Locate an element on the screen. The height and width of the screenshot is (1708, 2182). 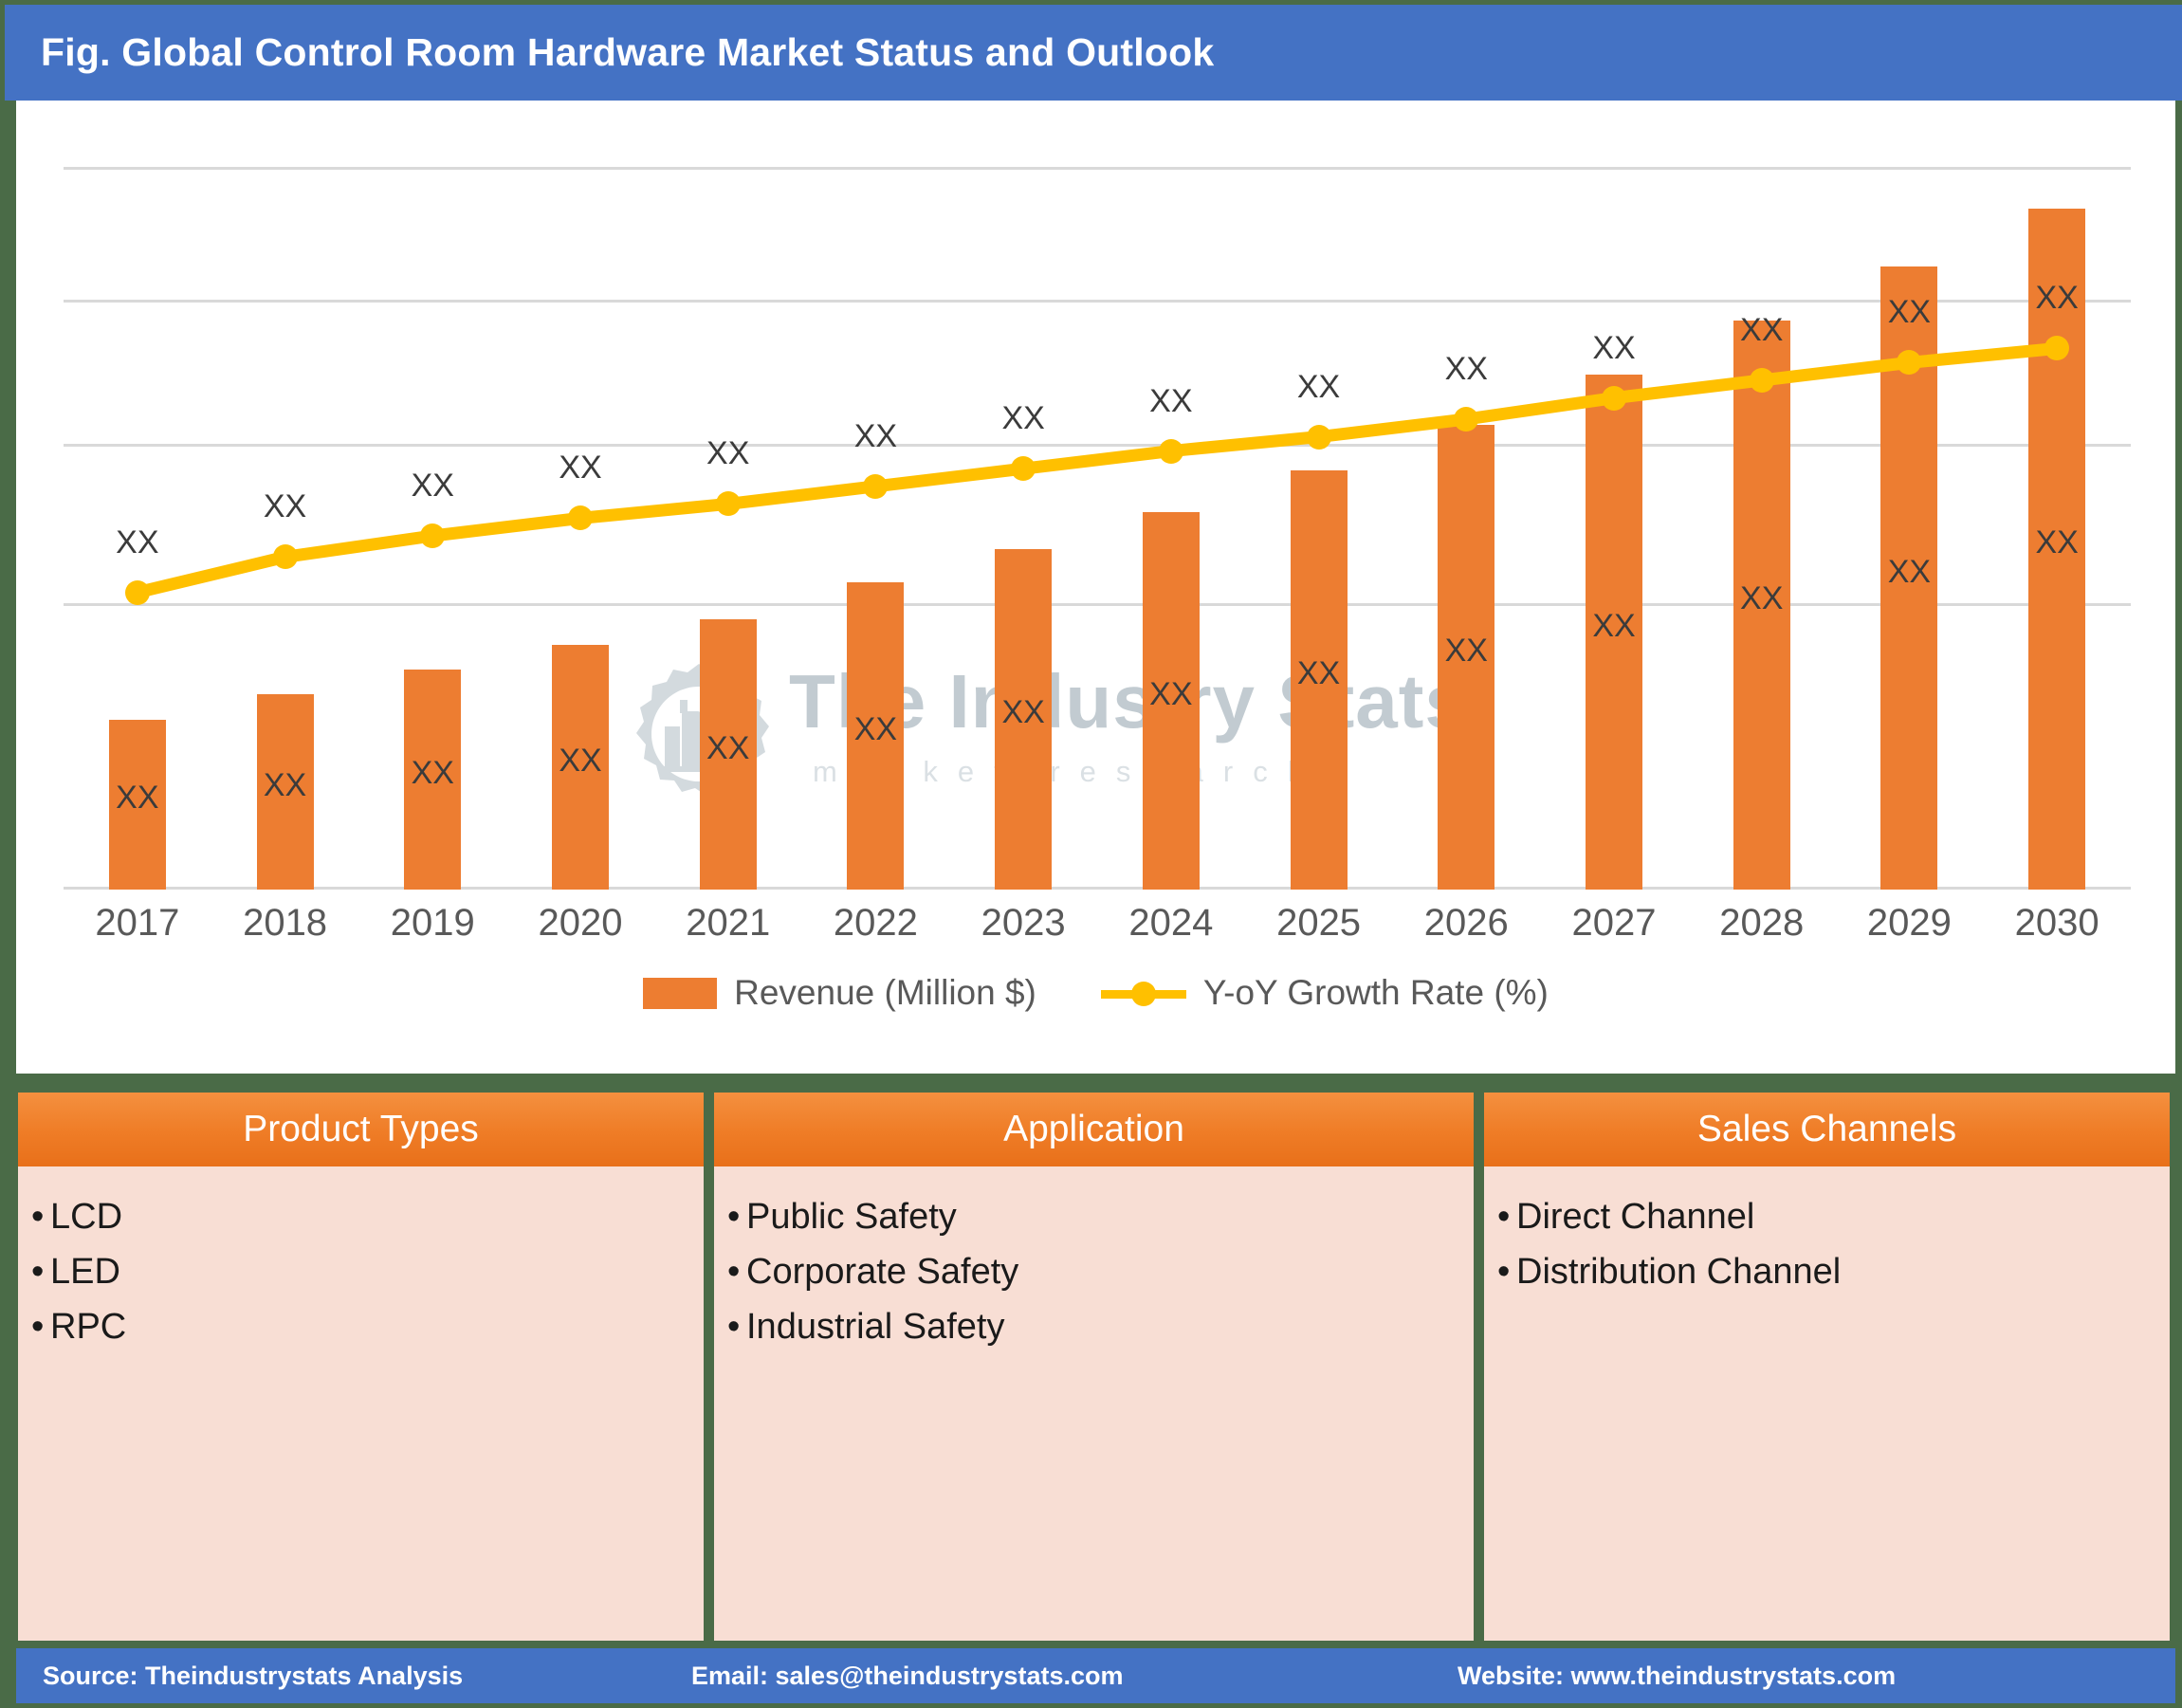
line-point-2019 is located at coordinates (433, 535).